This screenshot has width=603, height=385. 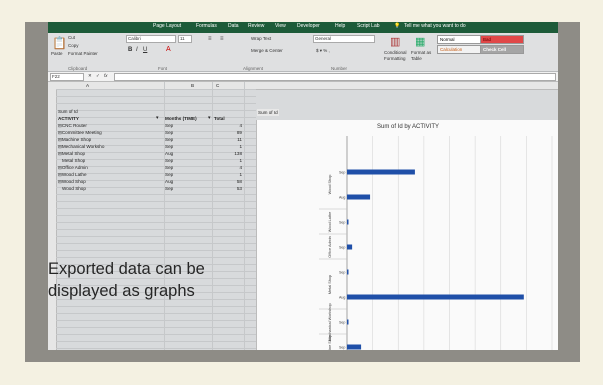 What do you see at coordinates (71, 153) in the screenshot?
I see `pivot-cell-activity: ⊟Metal Shop` at bounding box center [71, 153].